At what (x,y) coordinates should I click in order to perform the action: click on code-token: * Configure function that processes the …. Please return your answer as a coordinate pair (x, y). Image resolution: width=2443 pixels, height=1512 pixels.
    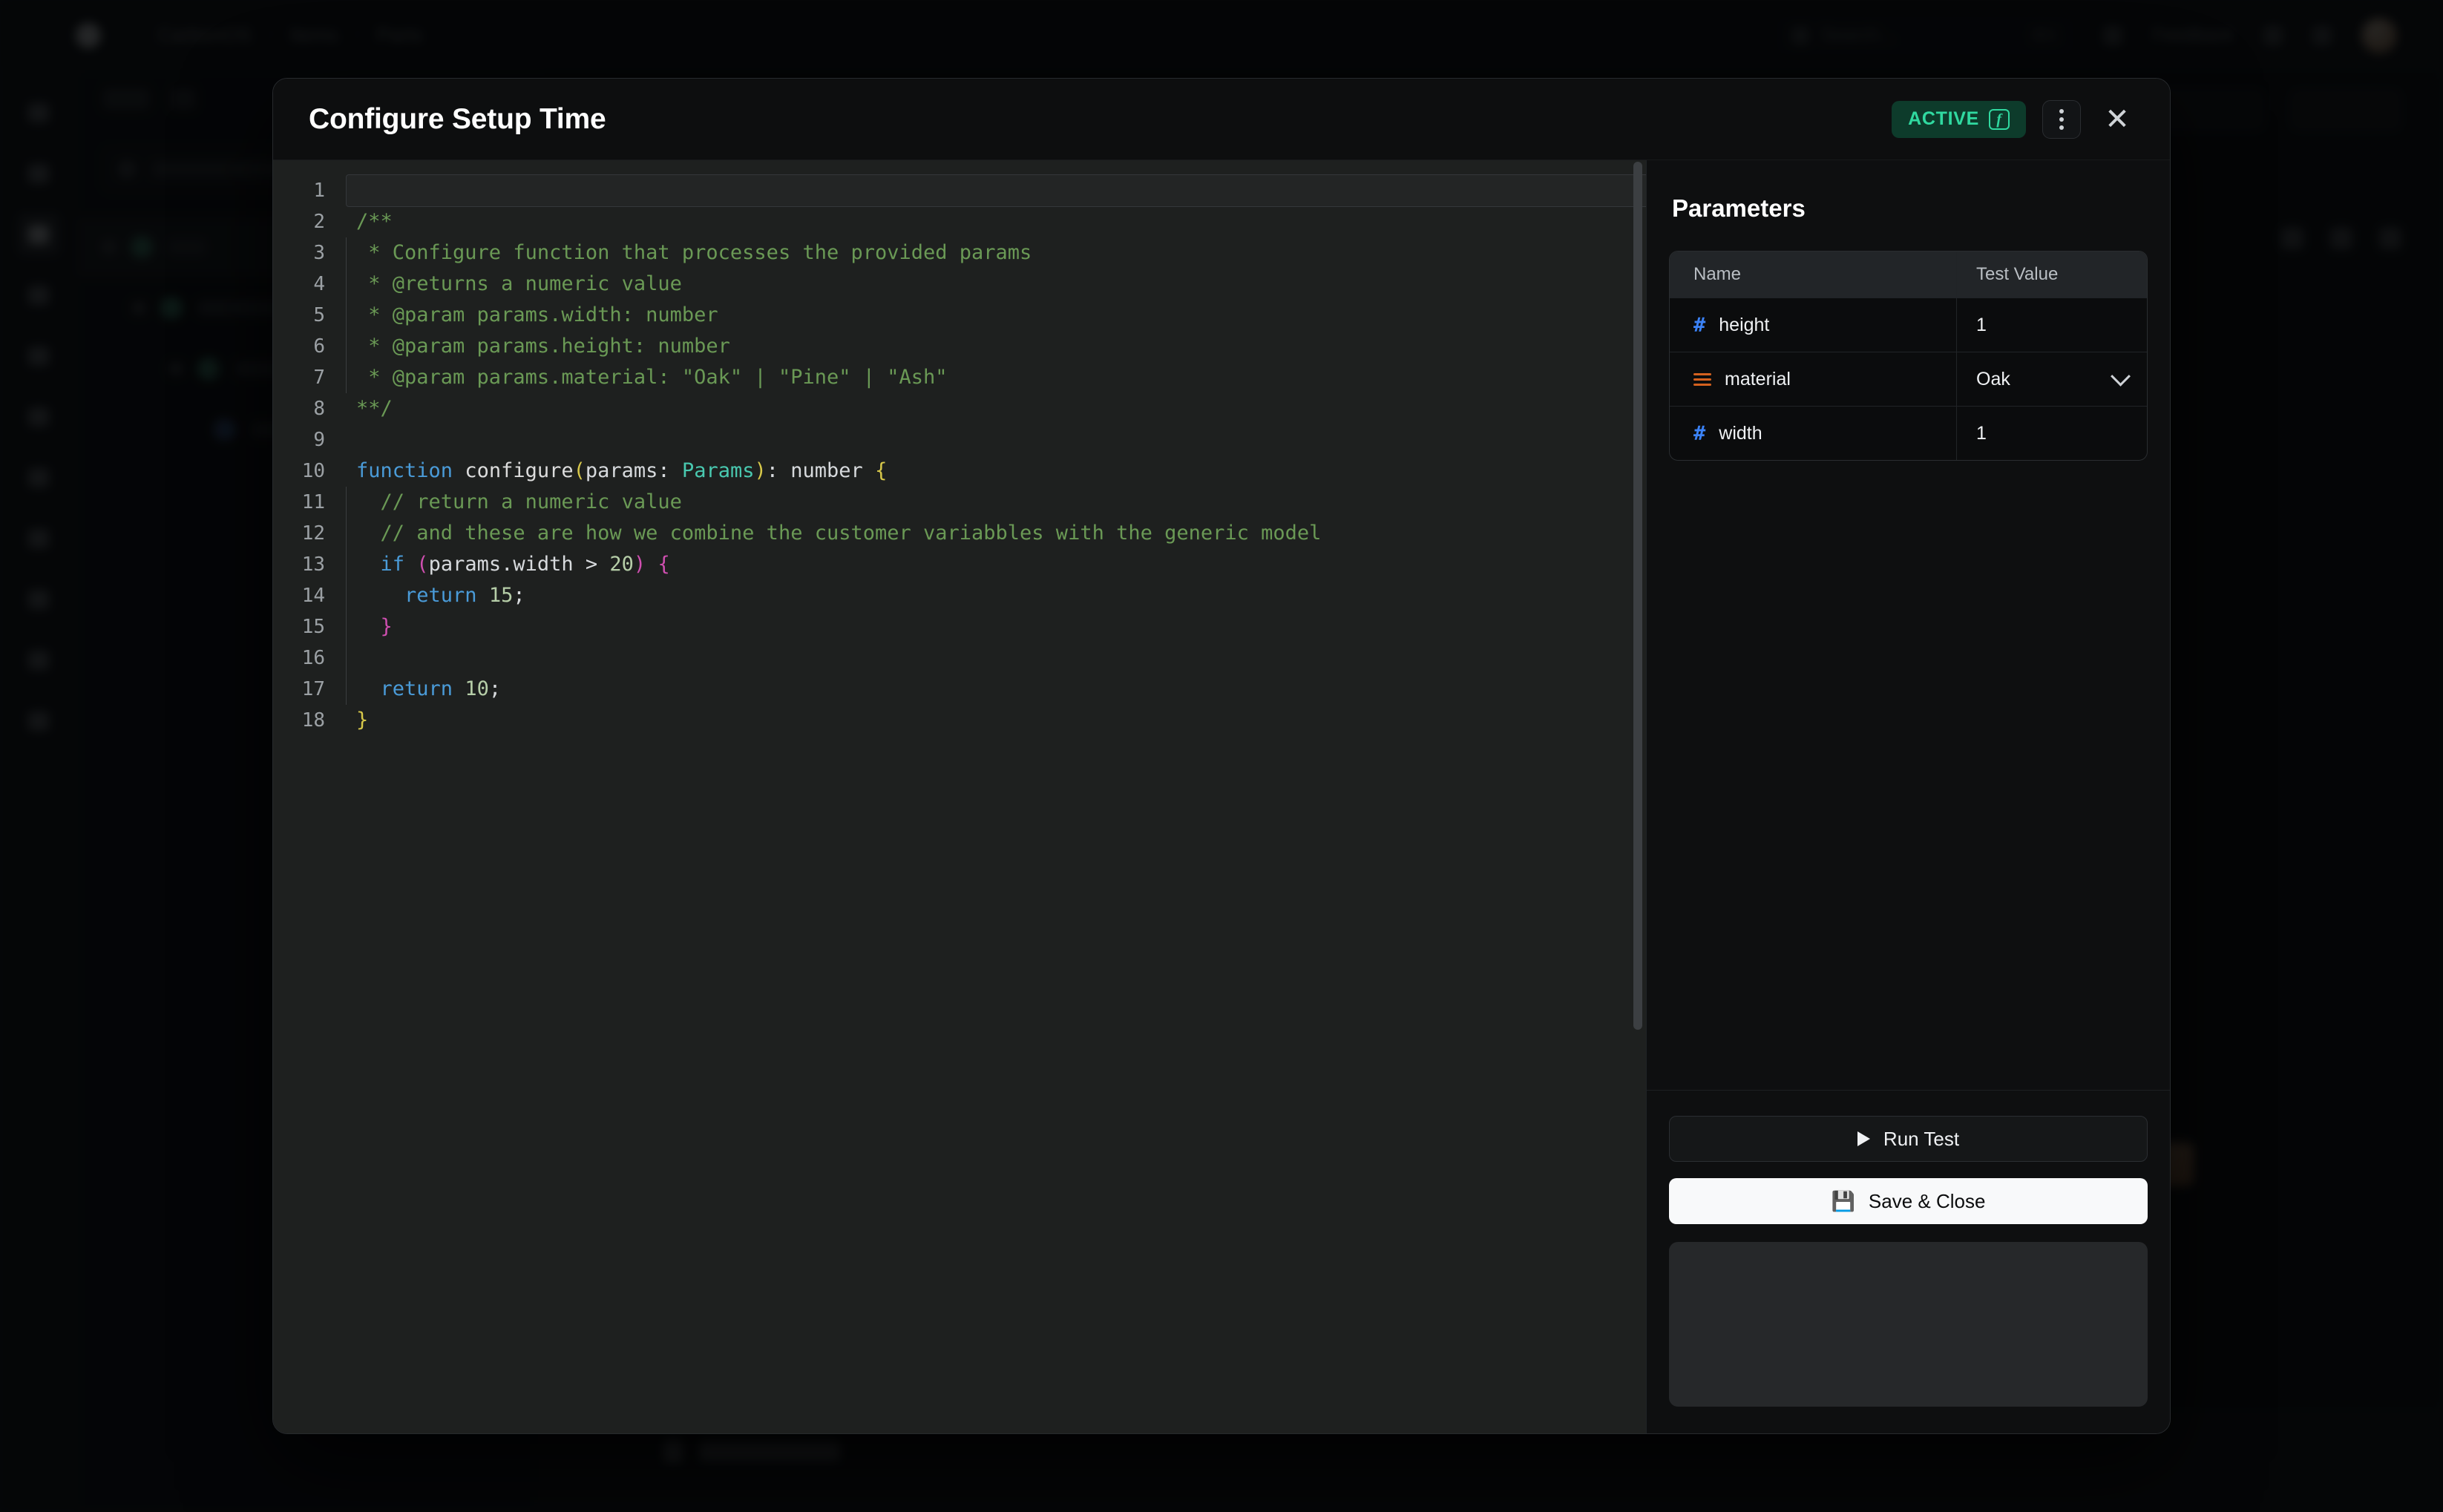
    Looking at the image, I should click on (694, 252).